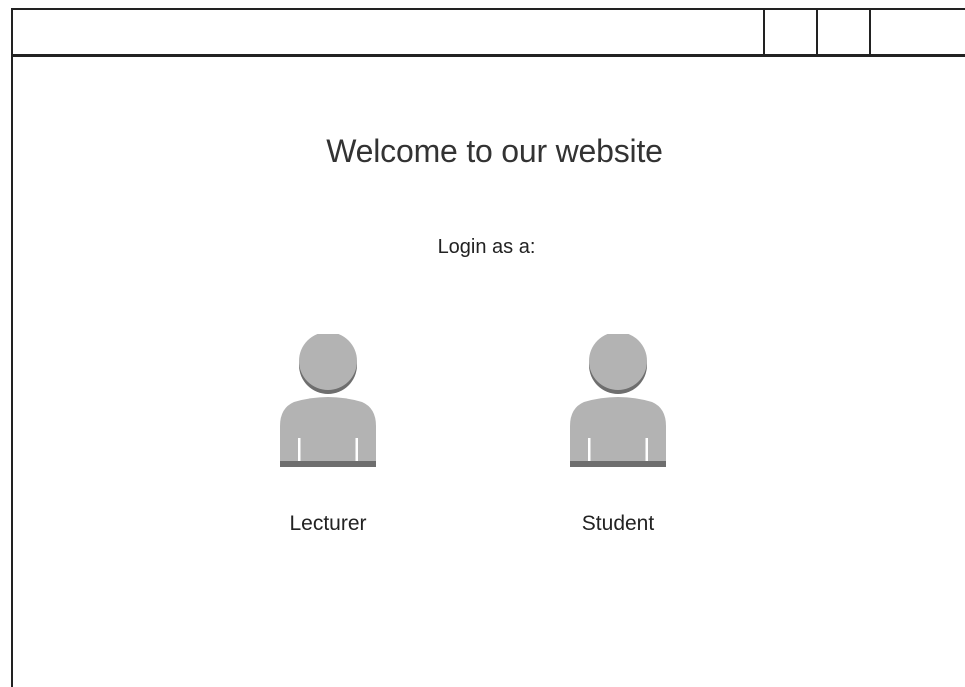 The height and width of the screenshot is (687, 965). What do you see at coordinates (917, 33) in the screenshot?
I see `close-button` at bounding box center [917, 33].